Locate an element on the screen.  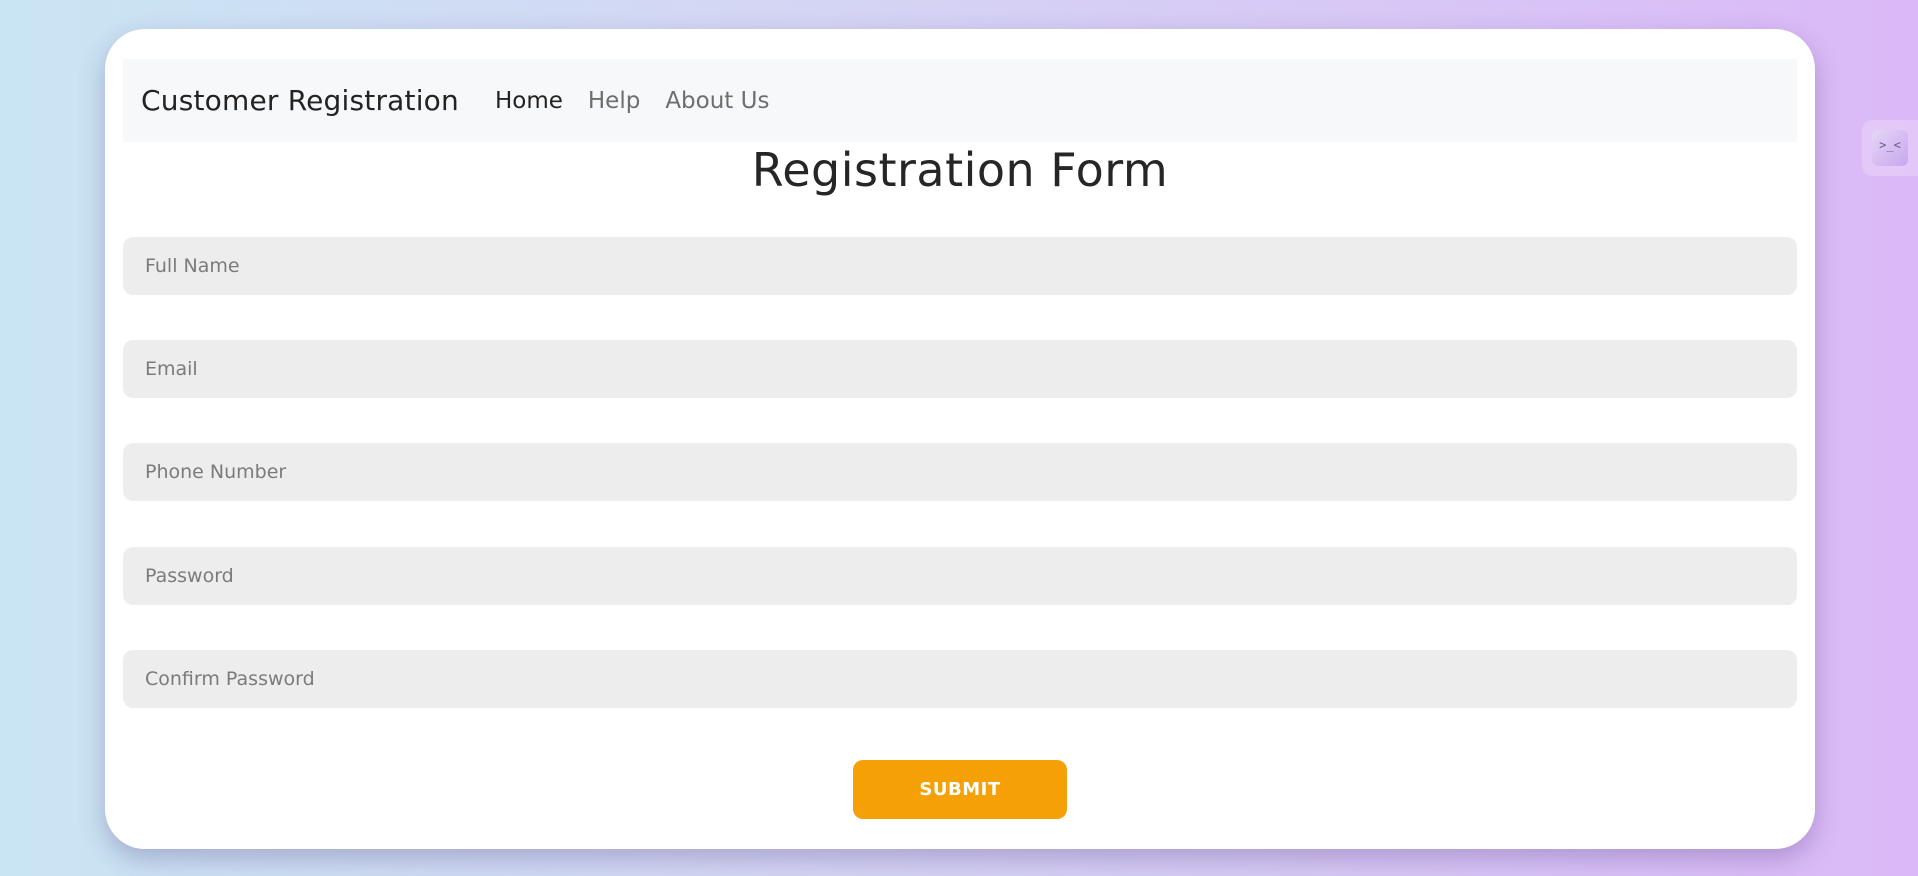
form-title: Registration Form is located at coordinates (960, 170).